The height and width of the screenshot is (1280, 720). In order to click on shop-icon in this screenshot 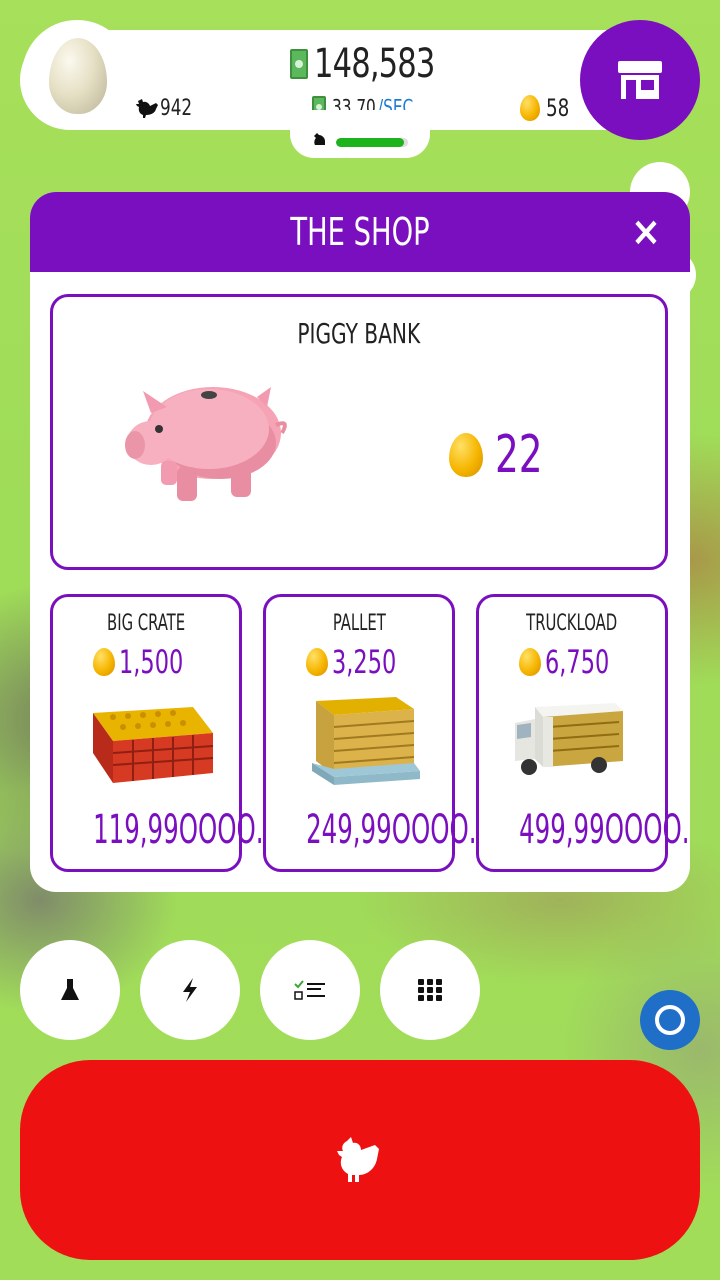, I will do `click(640, 80)`.